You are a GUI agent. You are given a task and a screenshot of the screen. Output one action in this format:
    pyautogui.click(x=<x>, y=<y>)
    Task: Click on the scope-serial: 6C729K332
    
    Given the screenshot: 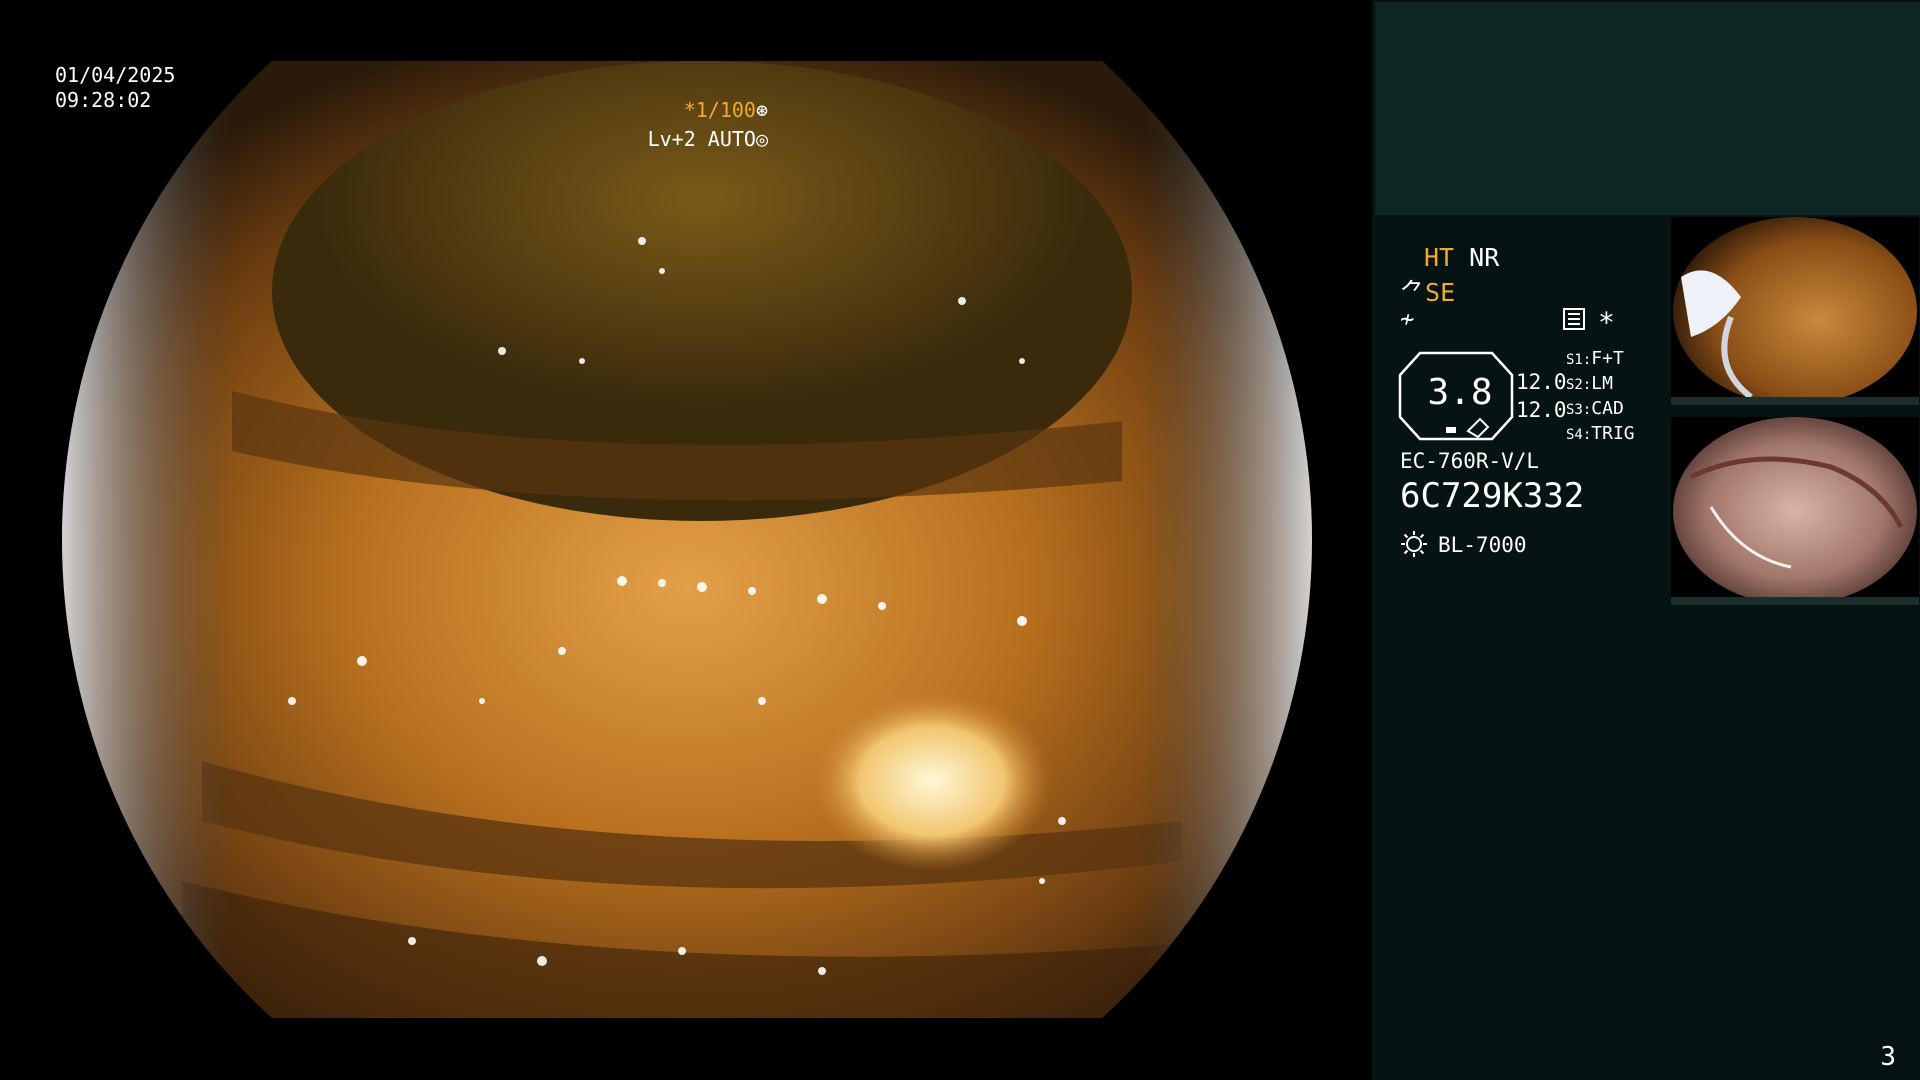 What is the action you would take?
    pyautogui.click(x=1492, y=496)
    